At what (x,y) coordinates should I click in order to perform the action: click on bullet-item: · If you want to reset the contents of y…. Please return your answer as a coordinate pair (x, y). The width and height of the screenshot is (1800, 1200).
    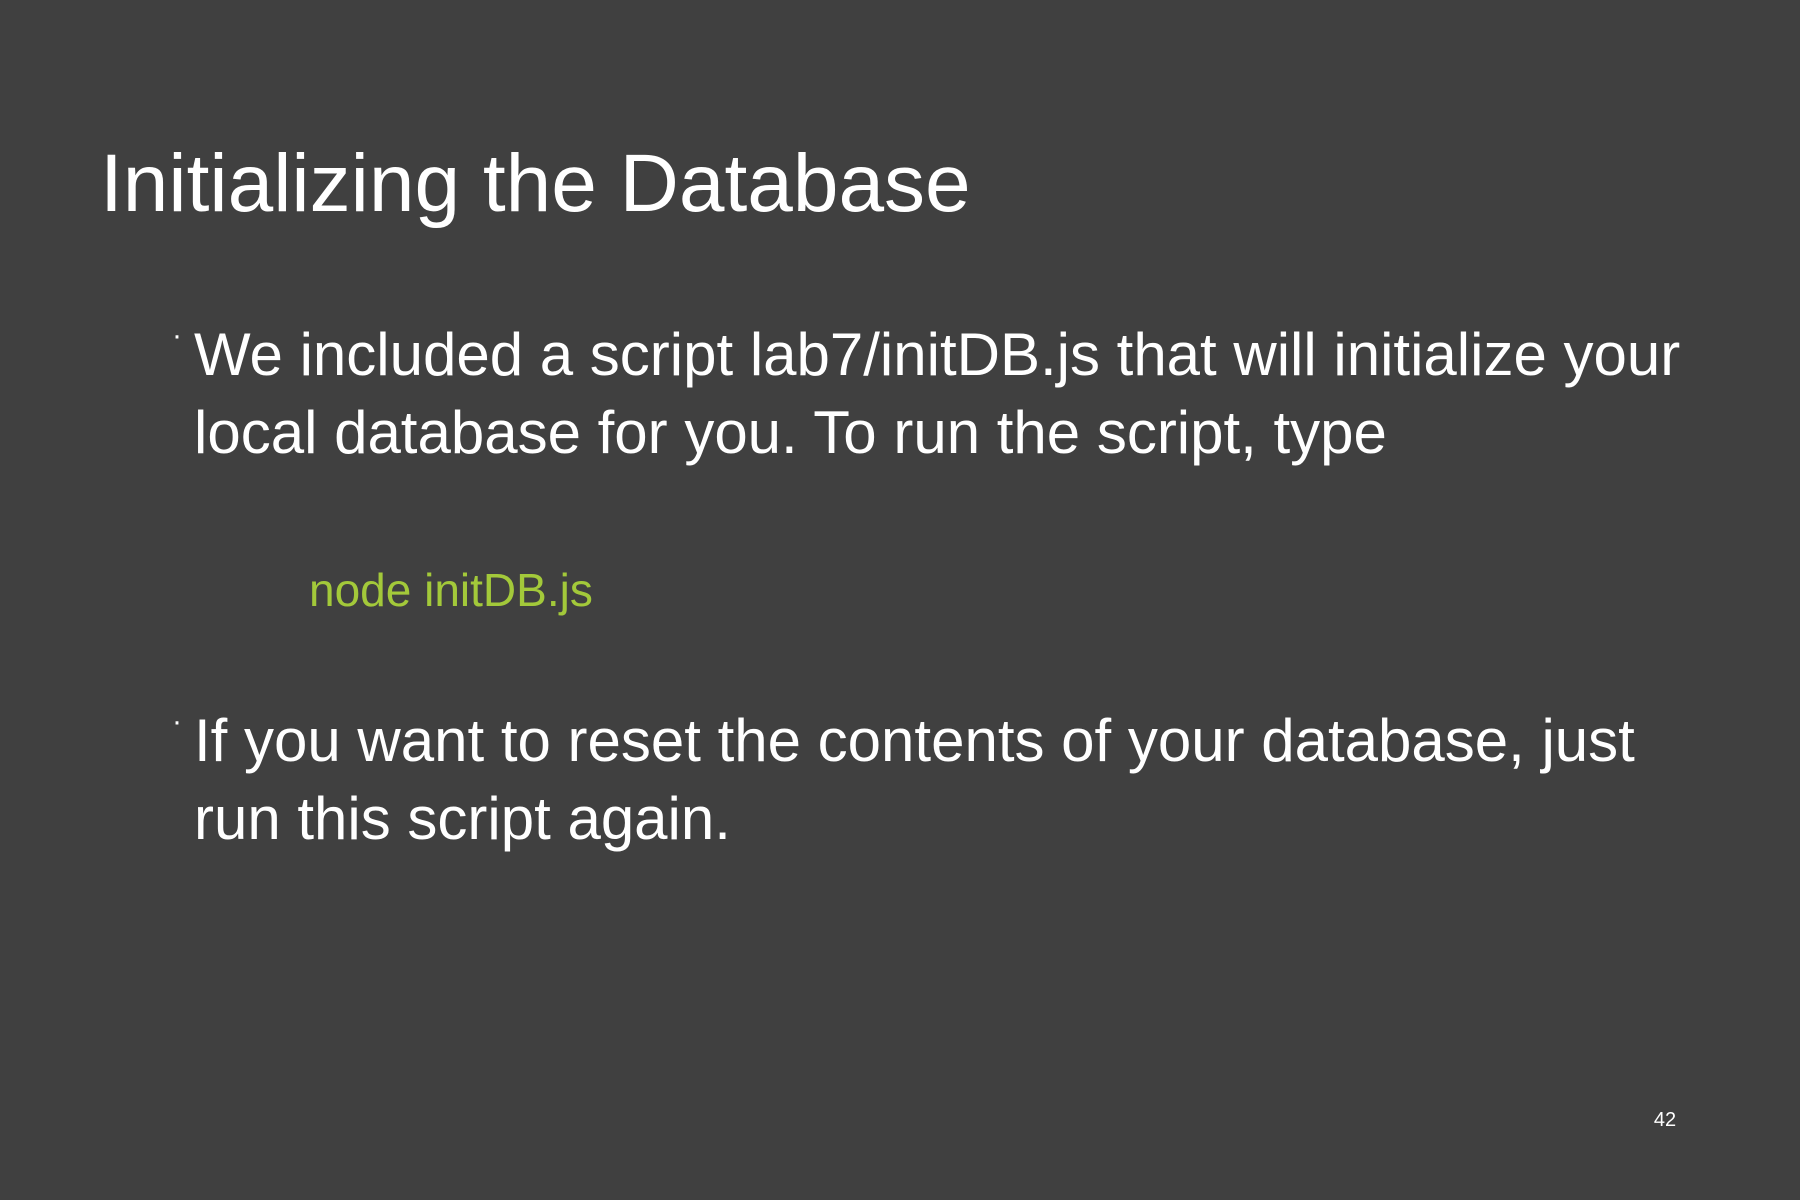
    Looking at the image, I should click on (952, 780).